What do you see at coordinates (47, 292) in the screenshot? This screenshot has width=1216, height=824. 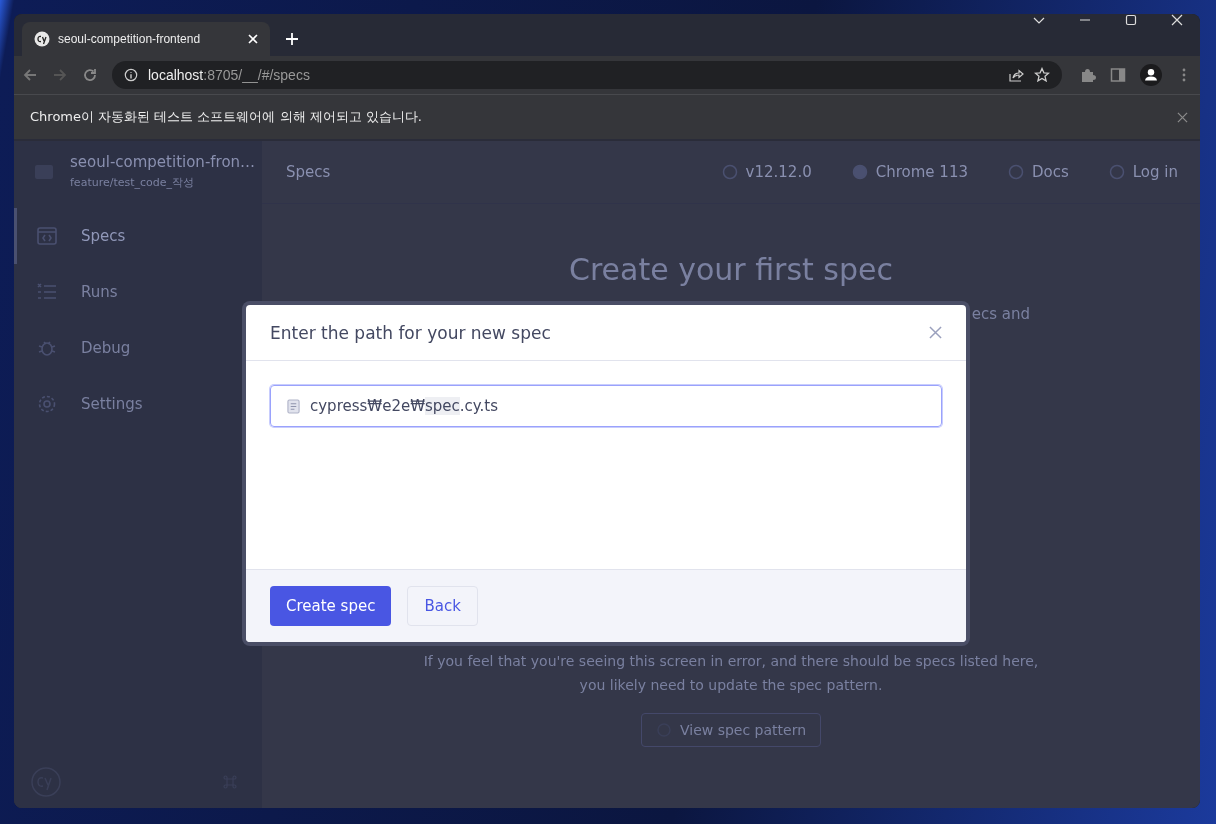 I see `list-icon` at bounding box center [47, 292].